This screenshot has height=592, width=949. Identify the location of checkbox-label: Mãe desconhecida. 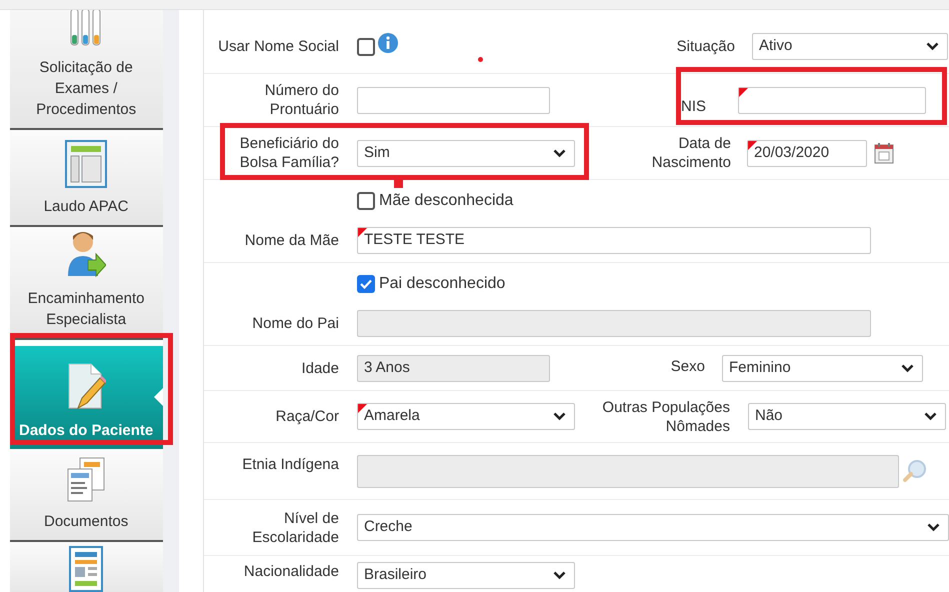
(446, 200).